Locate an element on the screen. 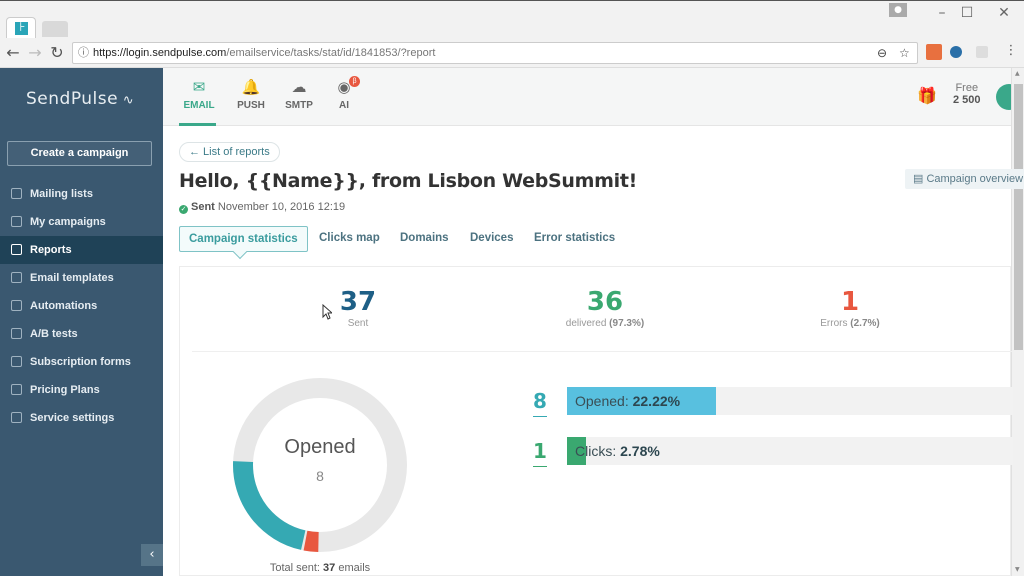 The width and height of the screenshot is (1024, 576). list-icon is located at coordinates (16, 193).